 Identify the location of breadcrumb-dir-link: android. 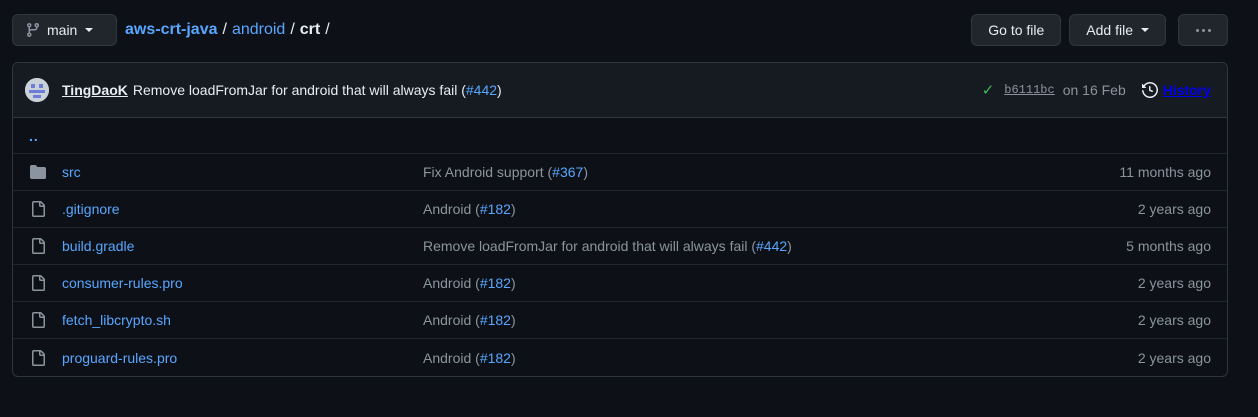
(258, 30).